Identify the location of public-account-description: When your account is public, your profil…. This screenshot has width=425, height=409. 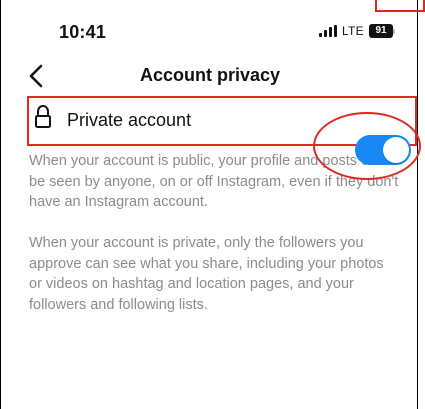
(214, 181).